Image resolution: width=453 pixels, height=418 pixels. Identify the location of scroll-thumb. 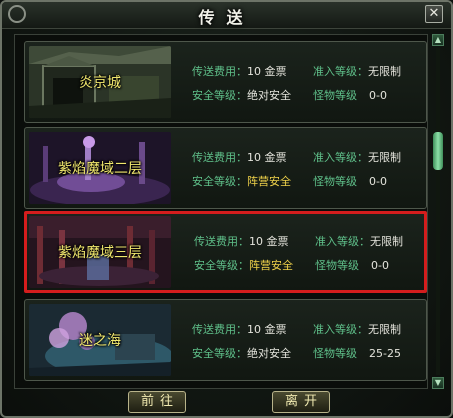
(438, 151).